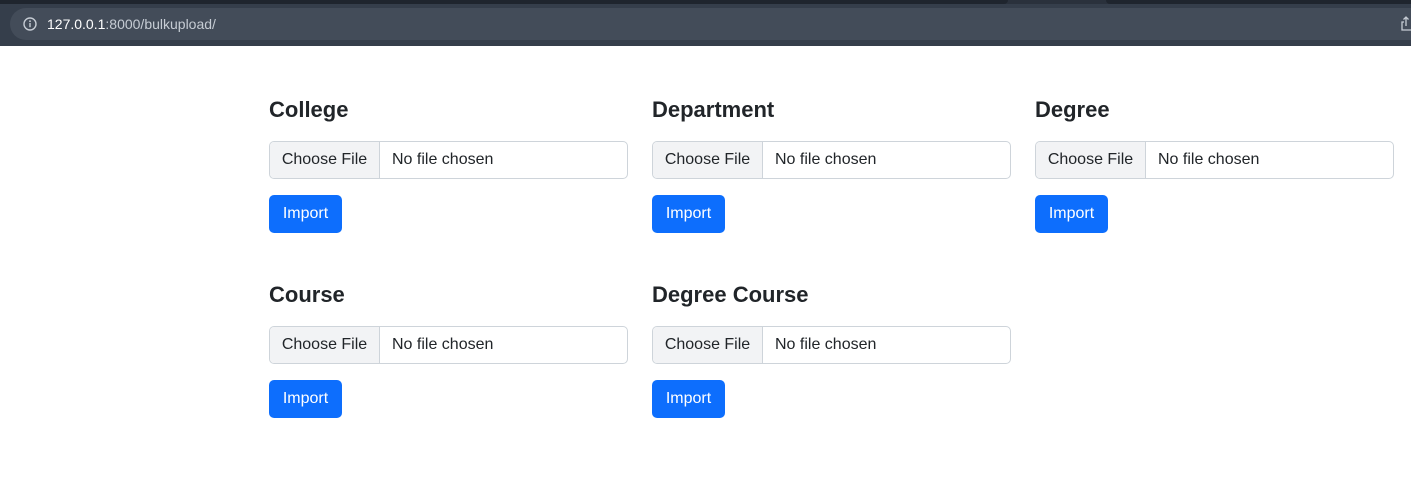  What do you see at coordinates (76, 24) in the screenshot?
I see `url-host: 127.0.0.1` at bounding box center [76, 24].